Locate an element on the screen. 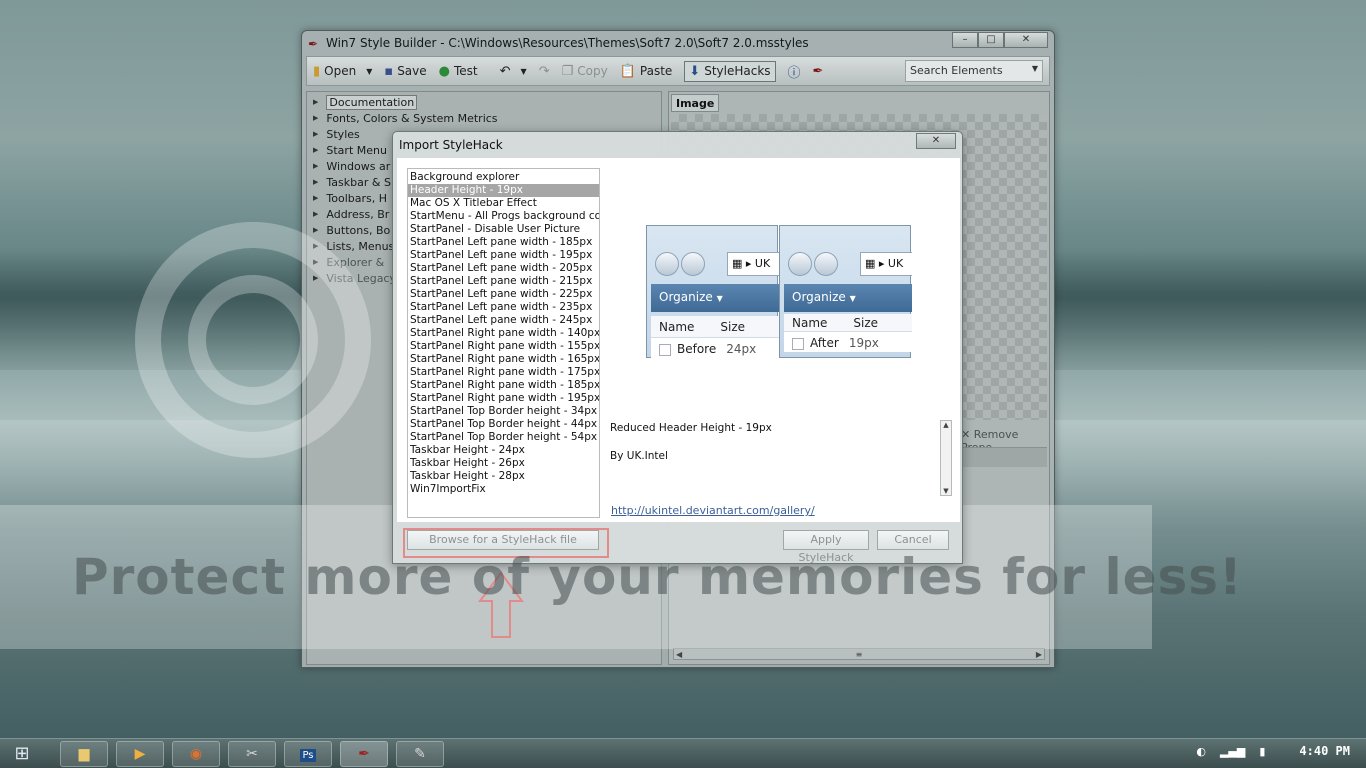 This screenshot has height=768, width=1366. list-item: StartPanel Right pane width - 140px is located at coordinates (503, 333).